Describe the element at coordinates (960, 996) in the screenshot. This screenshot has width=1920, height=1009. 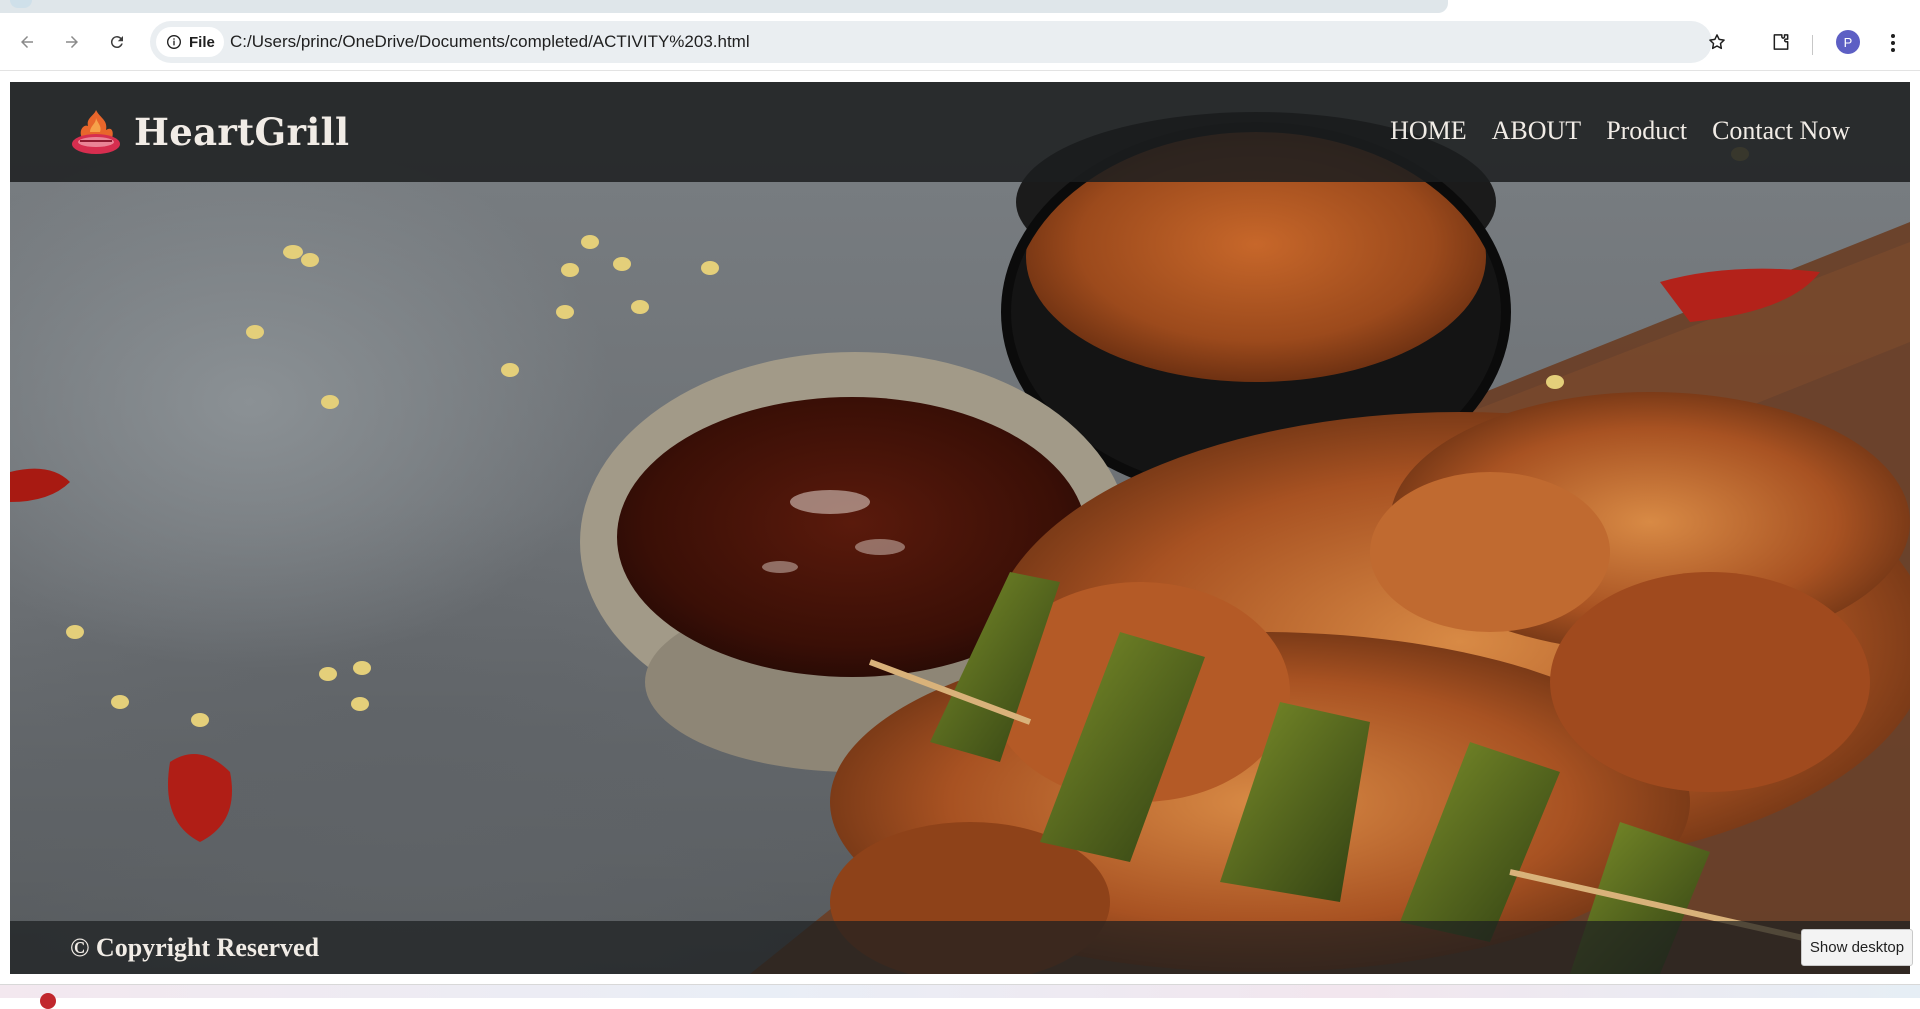
I see `os-taskbar` at that location.